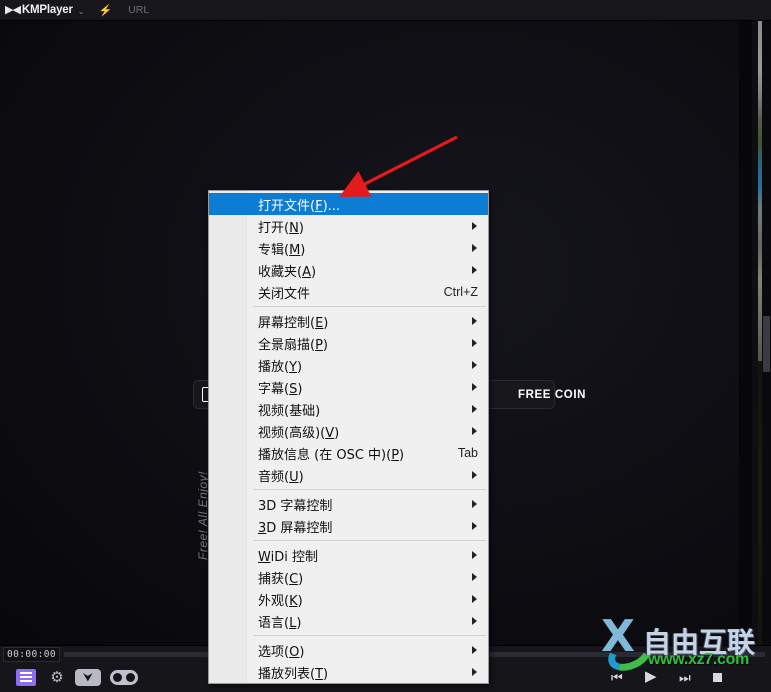 Image resolution: width=771 pixels, height=692 pixels. I want to click on menu-item-label: 语言(L), so click(280, 623).